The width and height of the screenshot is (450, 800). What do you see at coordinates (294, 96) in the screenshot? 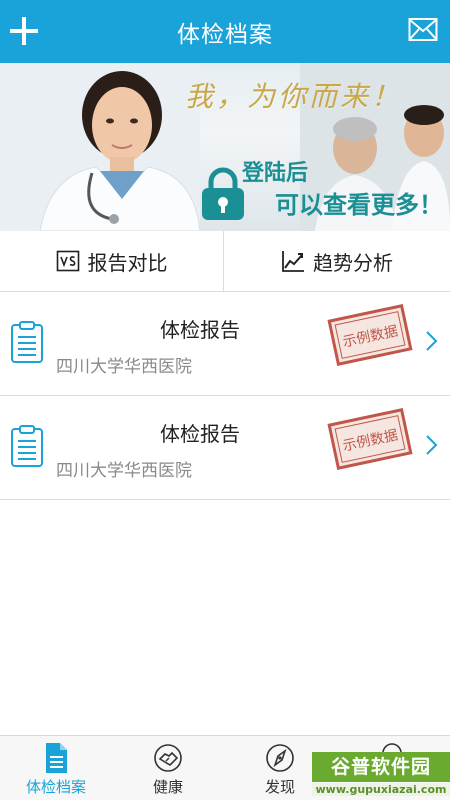
I see `banner-slogan: 我，为你而来！` at bounding box center [294, 96].